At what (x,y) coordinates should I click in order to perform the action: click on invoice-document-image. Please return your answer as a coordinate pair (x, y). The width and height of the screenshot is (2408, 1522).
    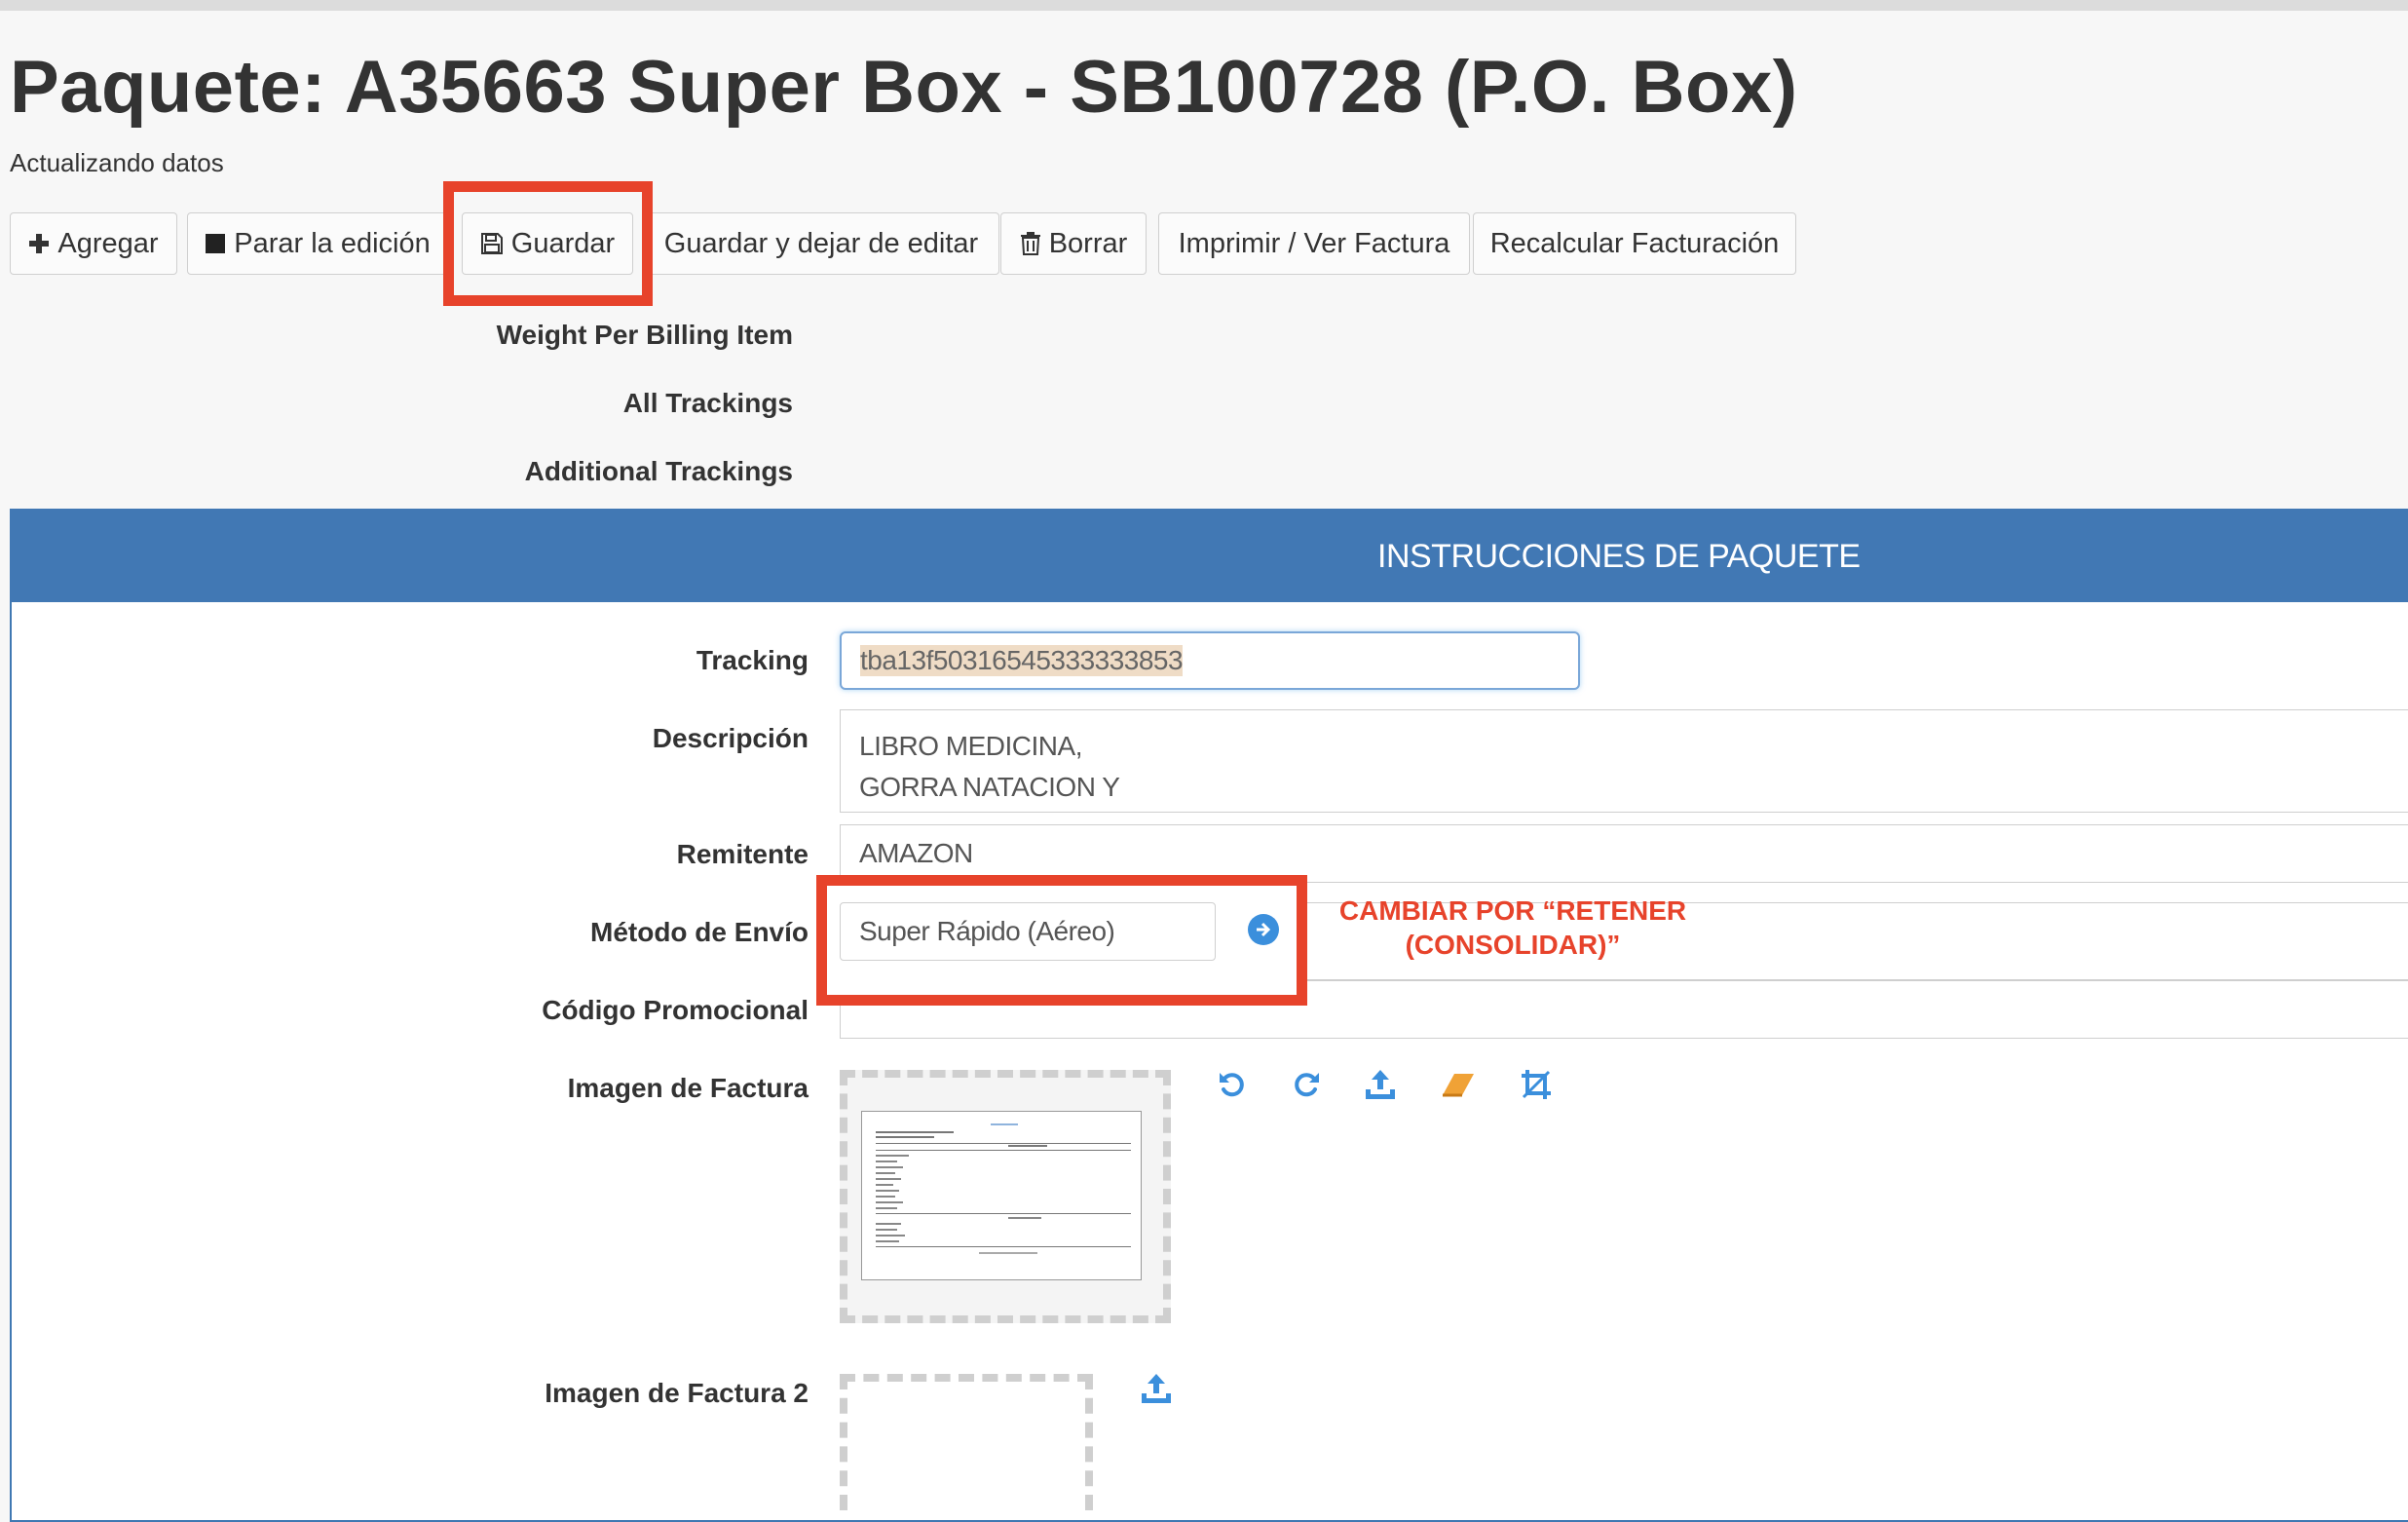
    Looking at the image, I should click on (1003, 1188).